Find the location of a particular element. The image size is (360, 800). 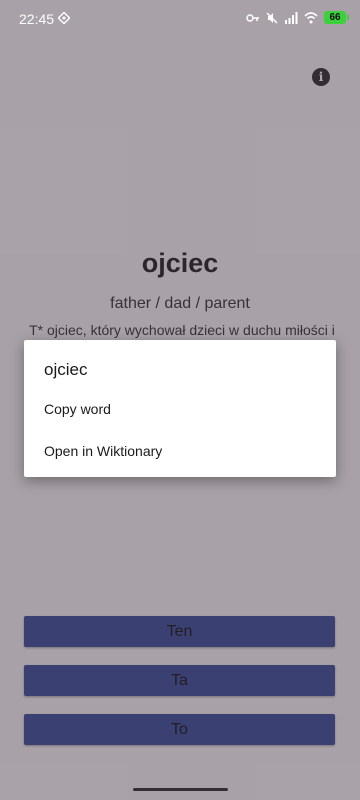

mute-icon is located at coordinates (272, 17).